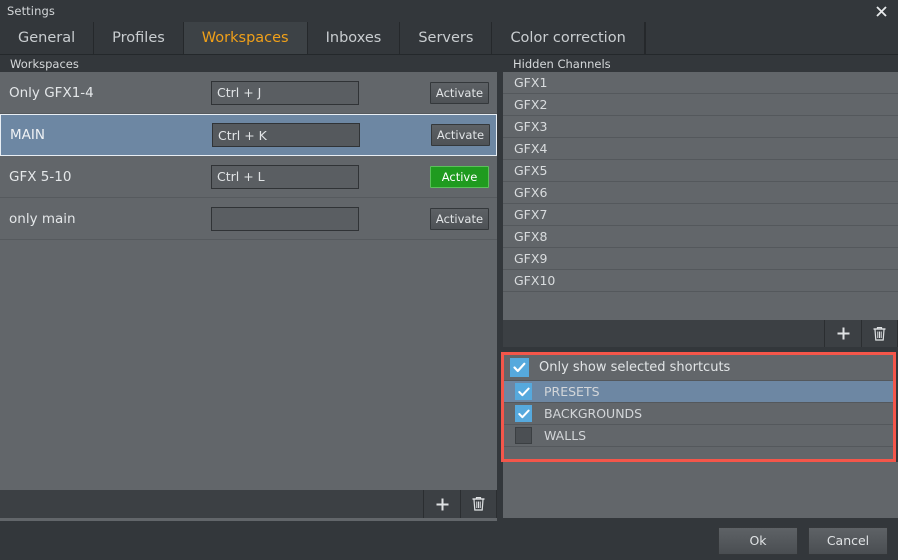 Image resolution: width=898 pixels, height=560 pixels. What do you see at coordinates (698, 392) in the screenshot?
I see `list-item: PRESETS` at bounding box center [698, 392].